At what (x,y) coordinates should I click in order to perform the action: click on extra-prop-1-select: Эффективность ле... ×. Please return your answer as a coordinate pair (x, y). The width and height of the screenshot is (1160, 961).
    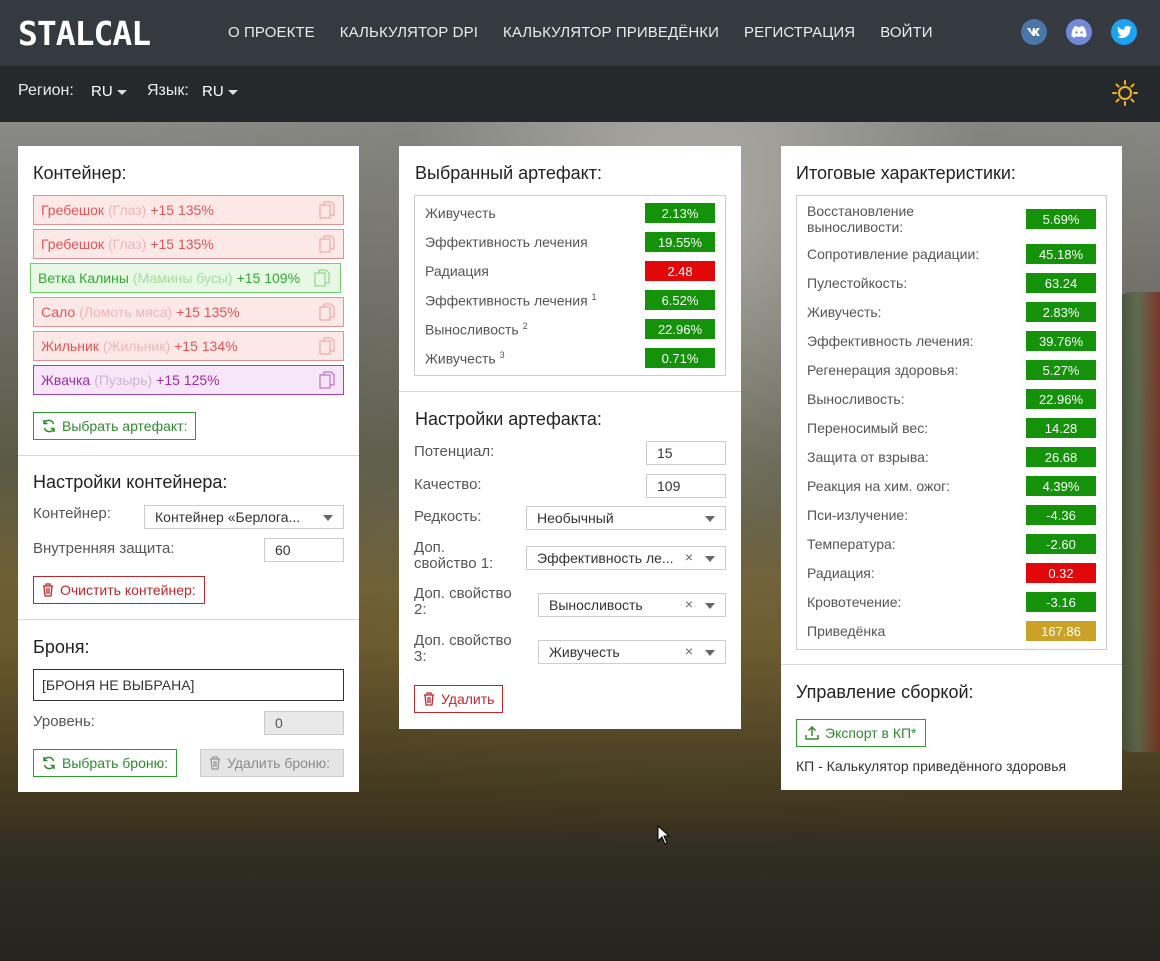
    Looking at the image, I should click on (626, 558).